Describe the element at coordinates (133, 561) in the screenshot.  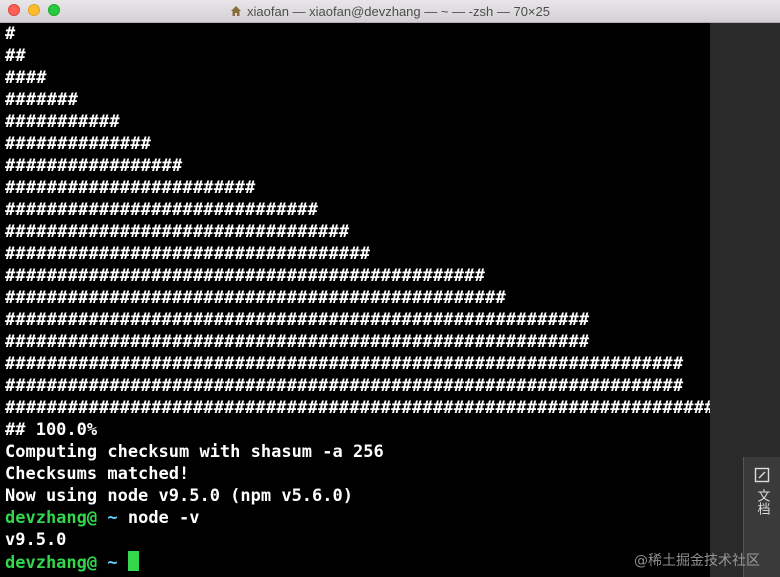
I see `text-cursor` at that location.